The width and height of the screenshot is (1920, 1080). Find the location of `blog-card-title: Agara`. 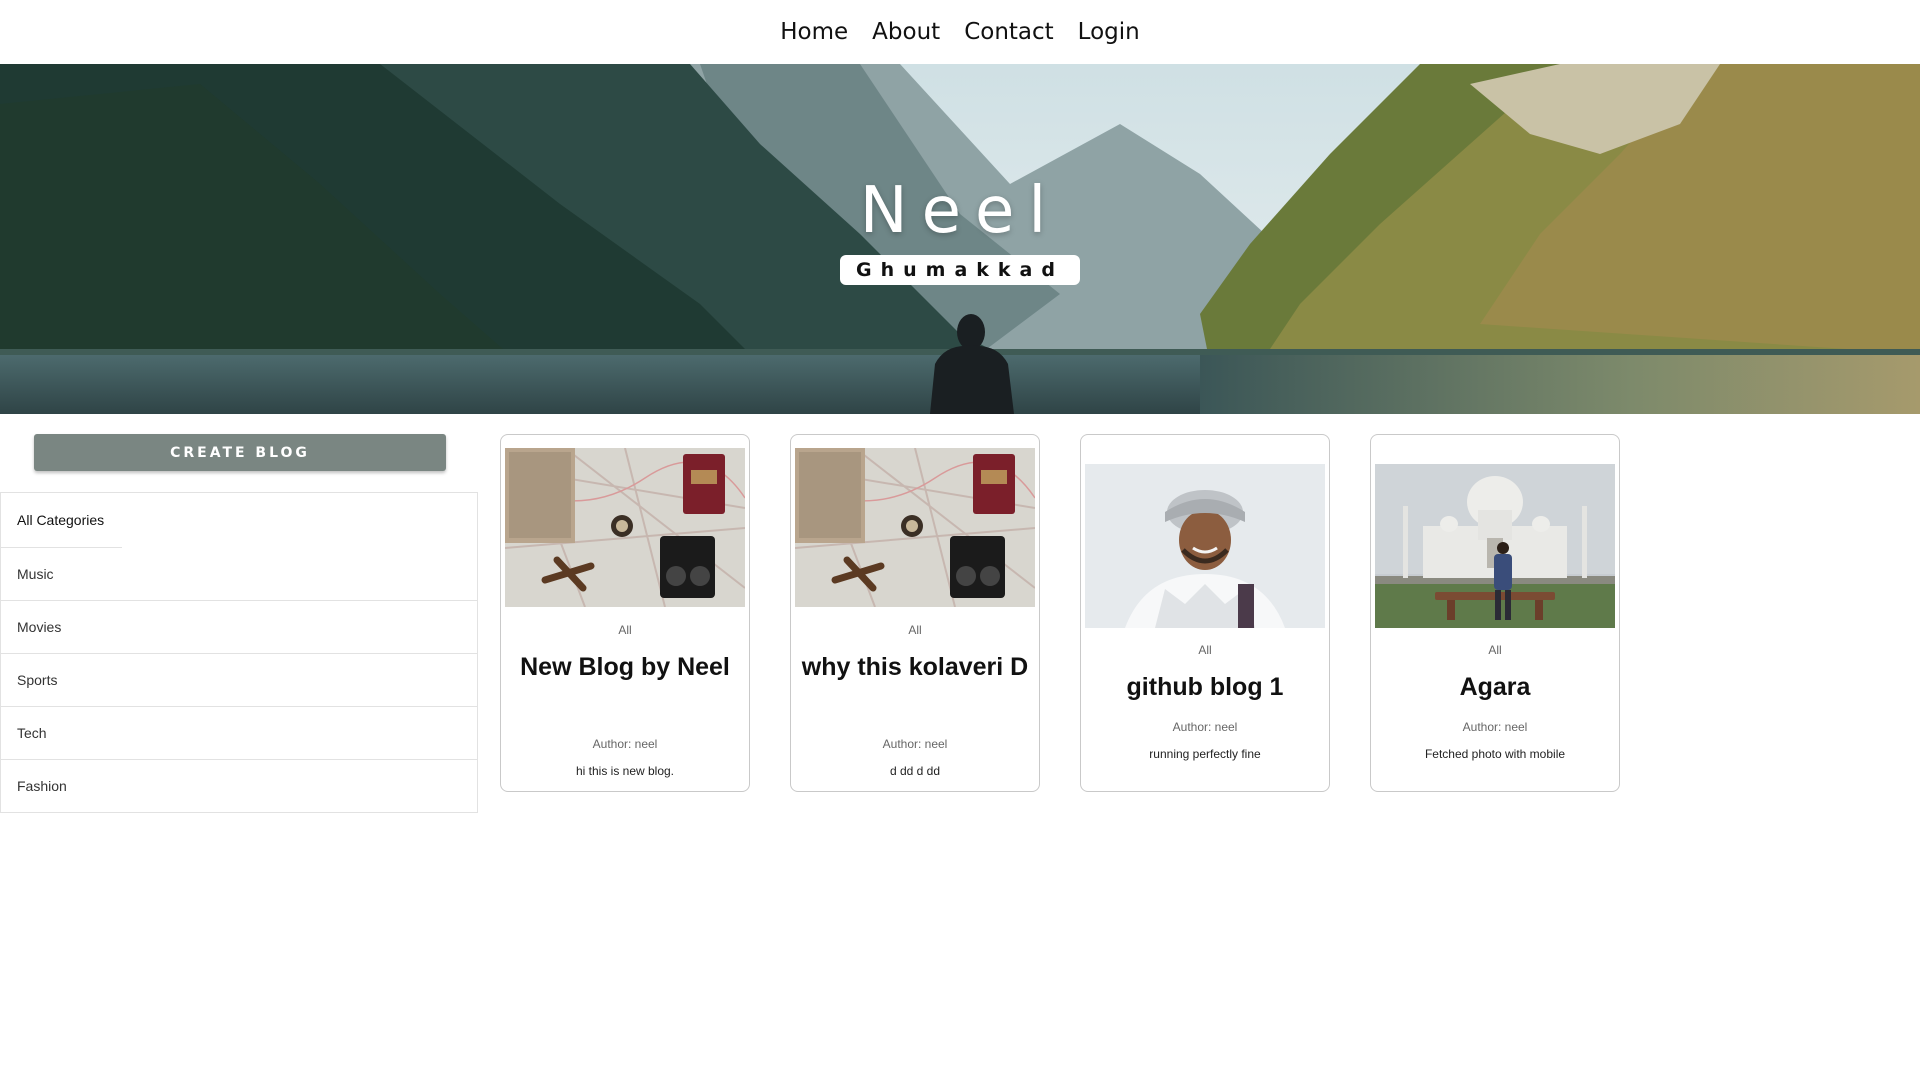

blog-card-title: Agara is located at coordinates (1495, 687).